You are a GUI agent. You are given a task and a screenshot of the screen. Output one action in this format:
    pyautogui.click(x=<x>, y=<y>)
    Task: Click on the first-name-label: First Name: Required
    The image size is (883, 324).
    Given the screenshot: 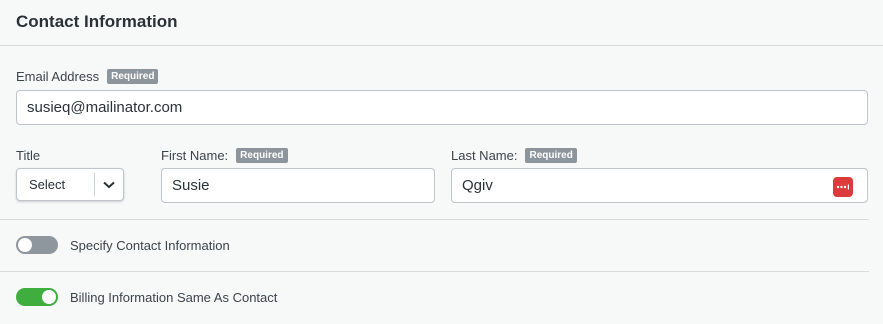 What is the action you would take?
    pyautogui.click(x=224, y=155)
    